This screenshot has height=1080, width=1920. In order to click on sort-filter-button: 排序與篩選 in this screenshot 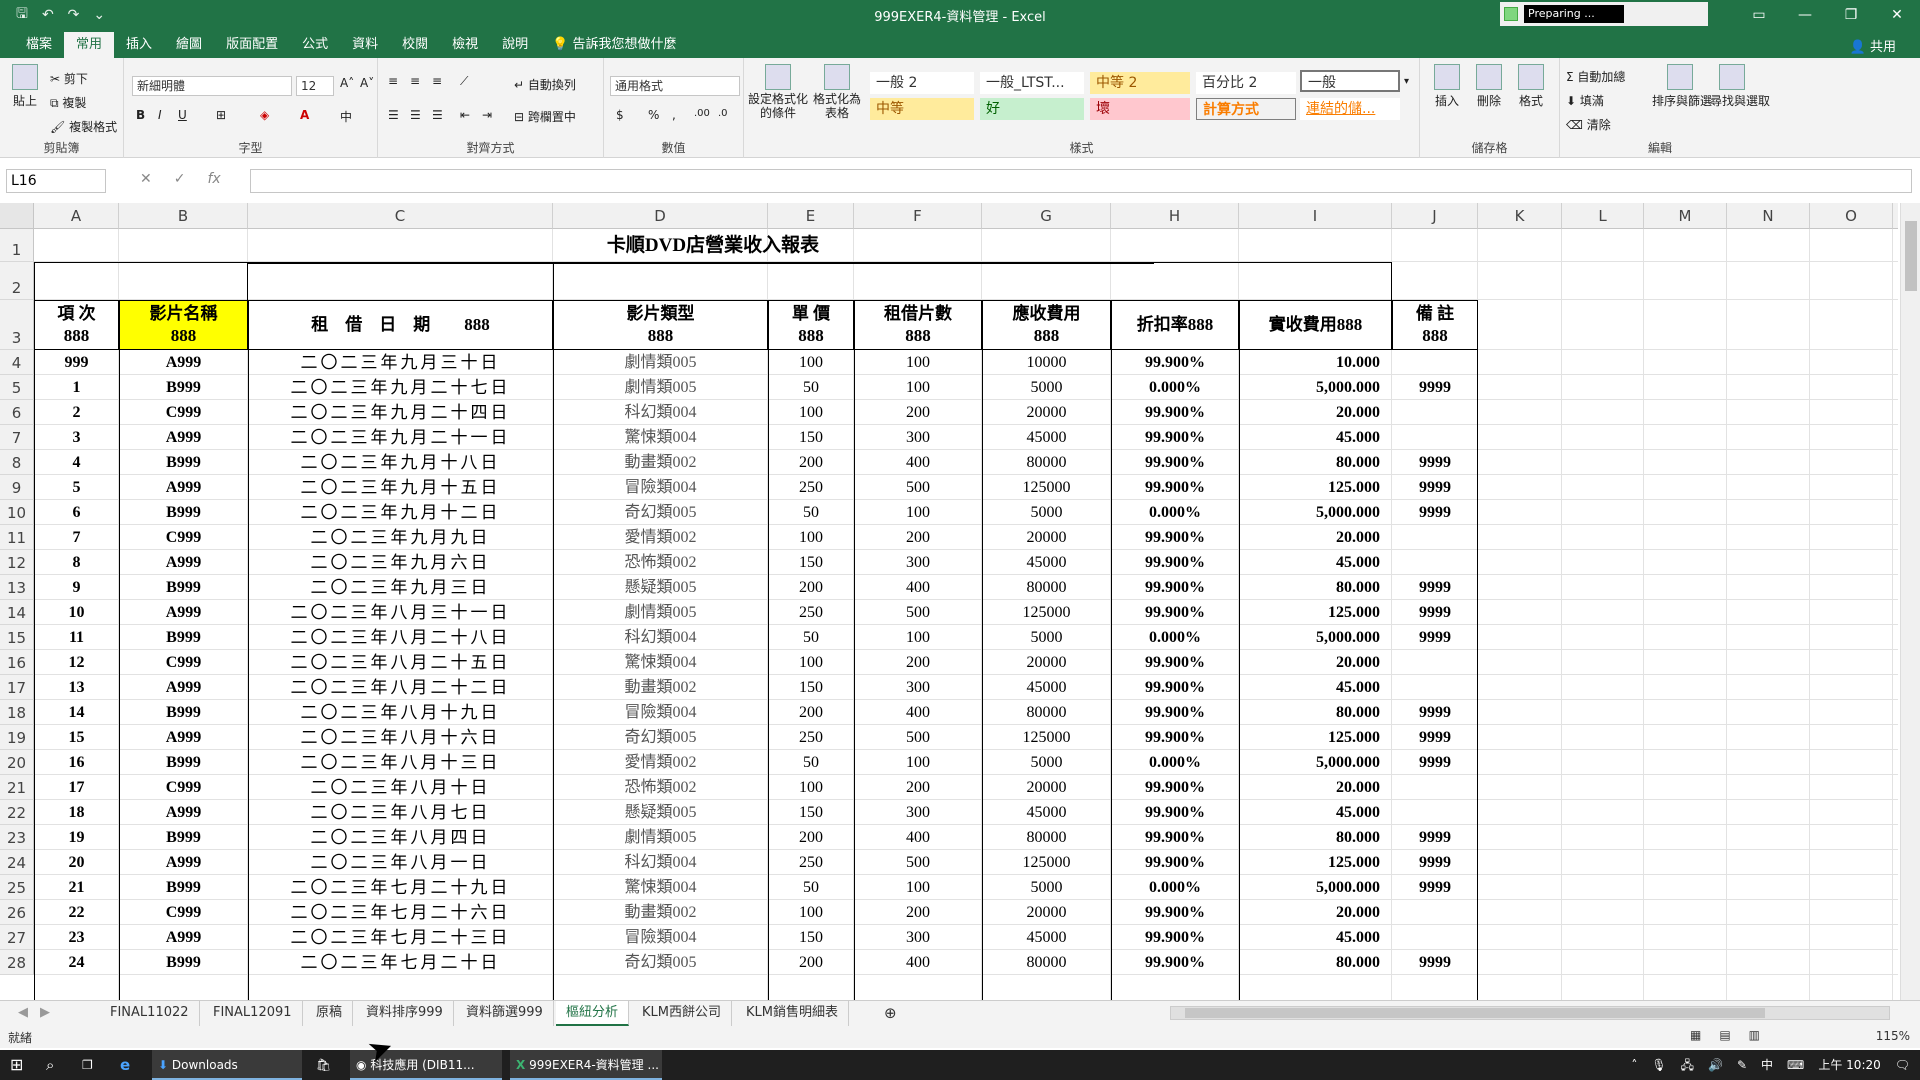, I will do `click(1682, 86)`.